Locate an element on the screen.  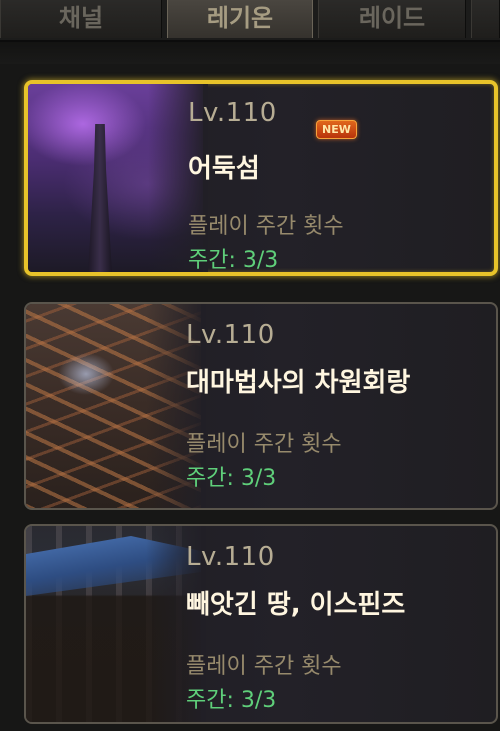
tab-channel: 채널 is located at coordinates (81, 19).